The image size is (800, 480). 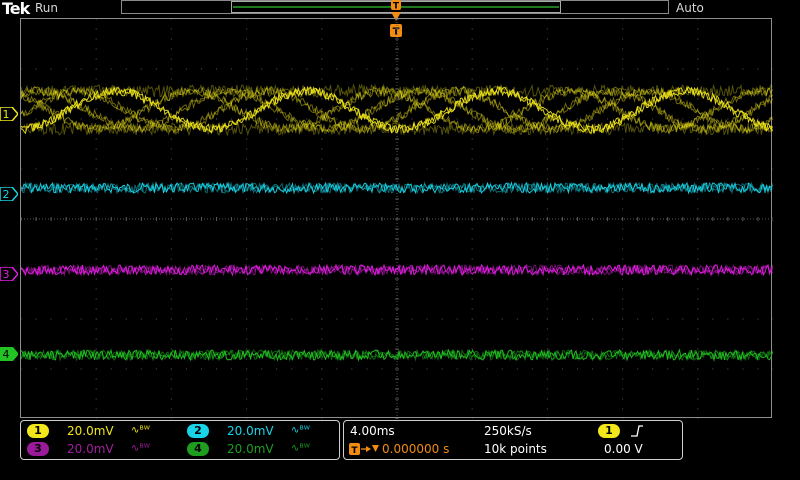 I want to click on ch2-badge: 2, so click(x=198, y=431).